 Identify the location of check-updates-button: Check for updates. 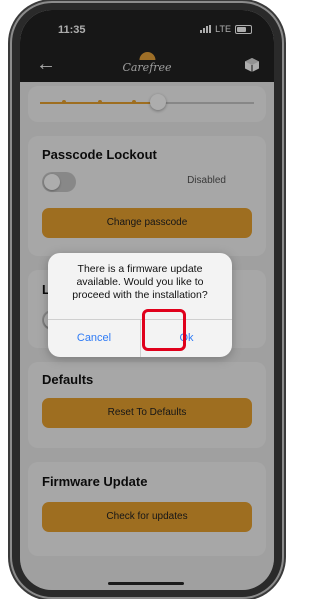
(147, 517).